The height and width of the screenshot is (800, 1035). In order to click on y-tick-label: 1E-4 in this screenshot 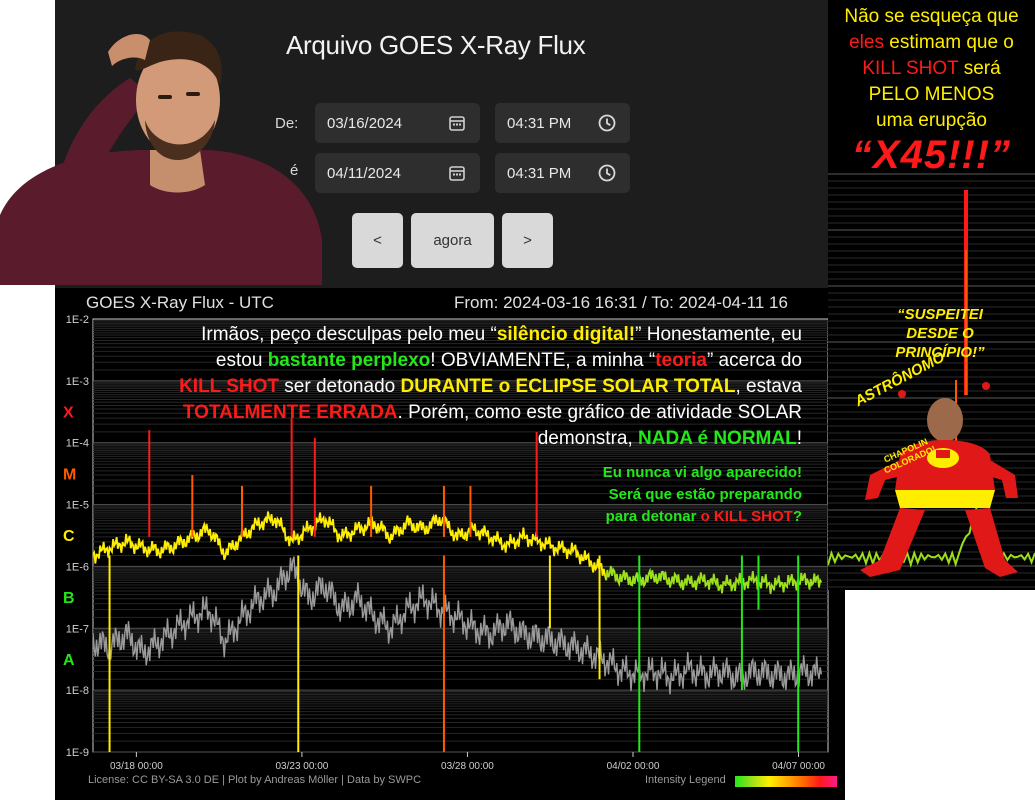, I will do `click(77, 444)`.